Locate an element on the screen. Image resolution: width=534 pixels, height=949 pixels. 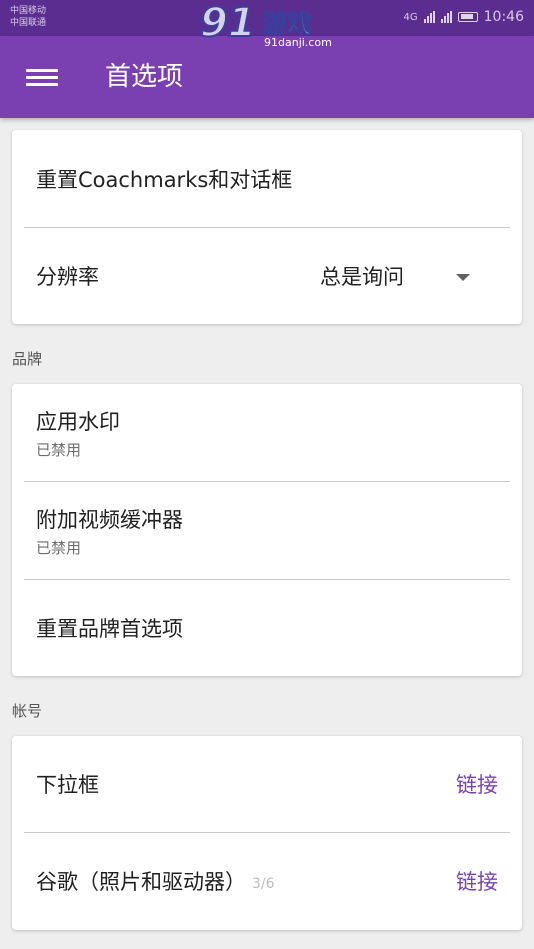
dropbox-label: 下拉框 is located at coordinates (67, 785).